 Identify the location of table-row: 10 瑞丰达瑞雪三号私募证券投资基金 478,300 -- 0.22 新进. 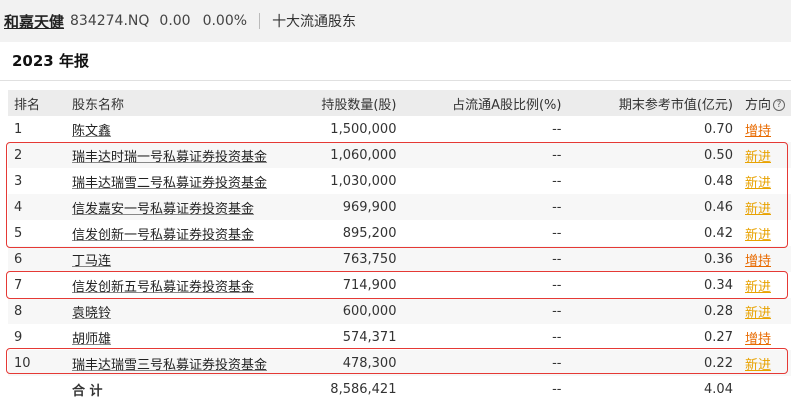
(399, 363).